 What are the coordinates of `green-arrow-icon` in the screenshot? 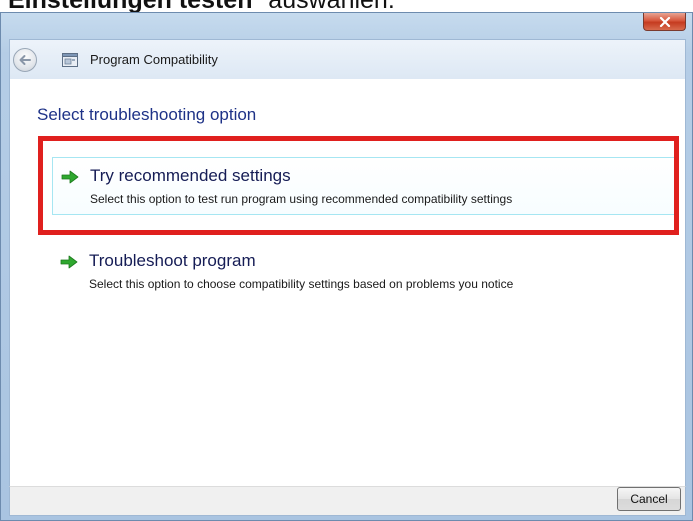 It's located at (69, 262).